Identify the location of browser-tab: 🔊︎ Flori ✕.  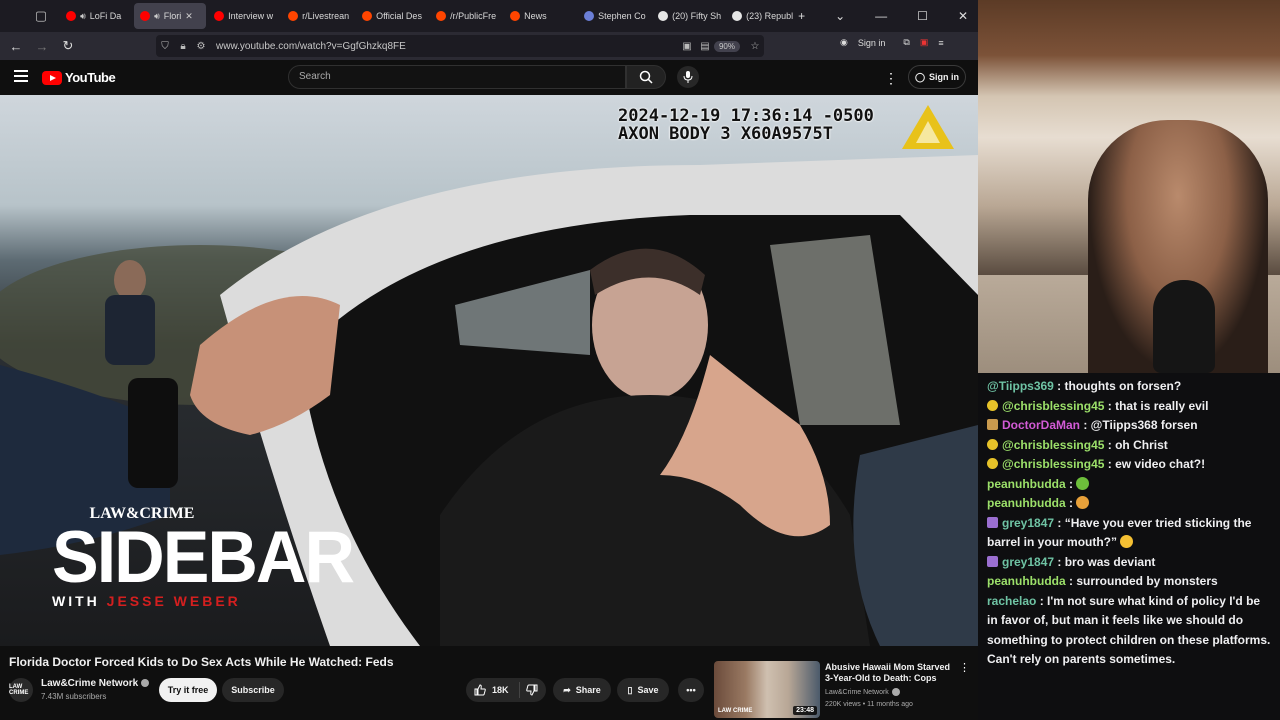
(170, 16).